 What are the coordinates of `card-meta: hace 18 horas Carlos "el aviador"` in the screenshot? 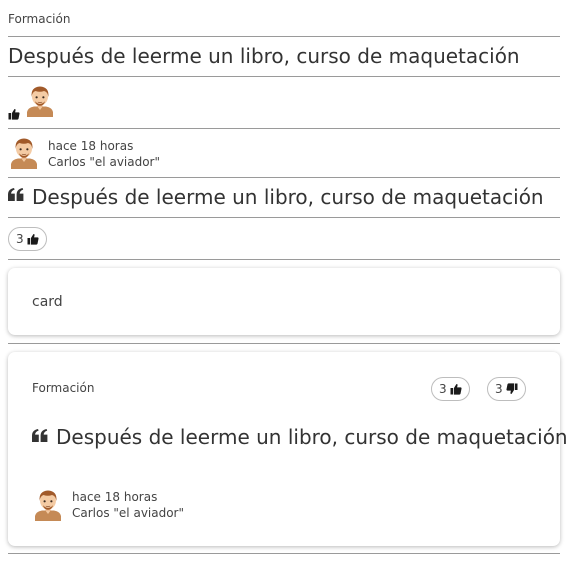 It's located at (128, 505).